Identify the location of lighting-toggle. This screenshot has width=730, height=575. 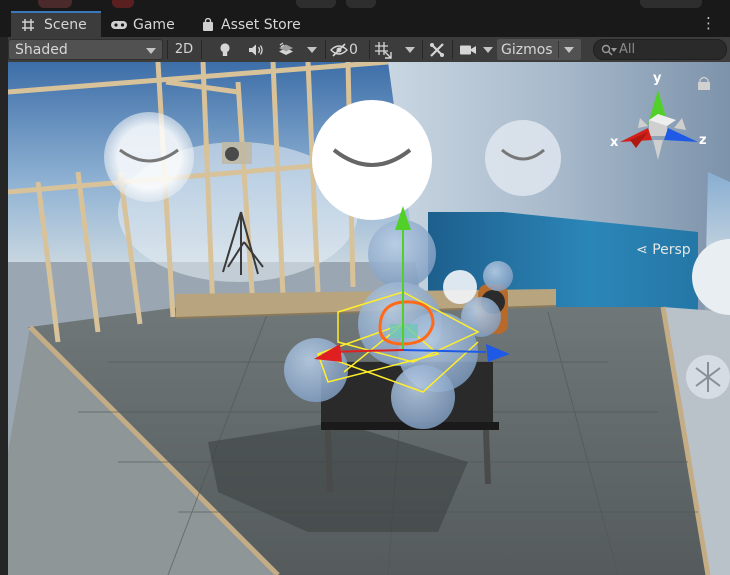
(225, 49).